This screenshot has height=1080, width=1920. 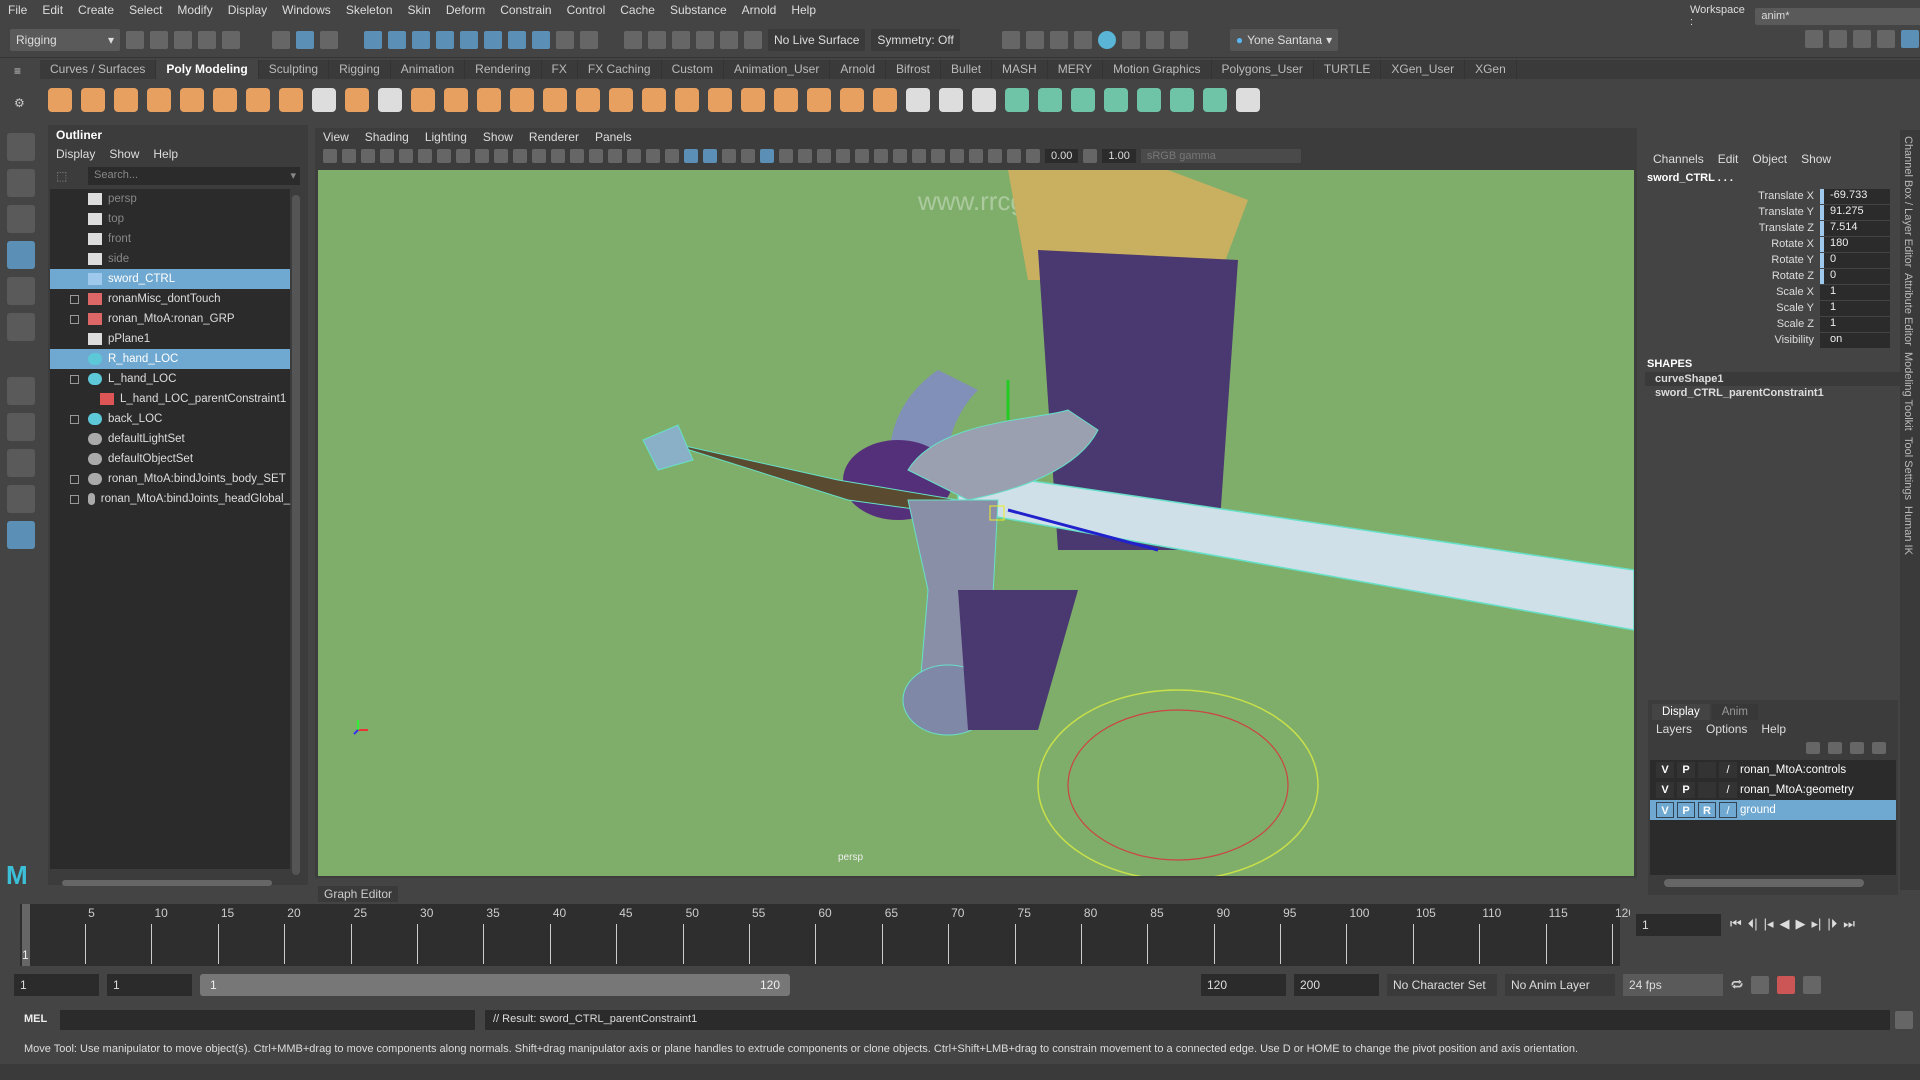 What do you see at coordinates (493, 39) in the screenshot?
I see `mask-icon` at bounding box center [493, 39].